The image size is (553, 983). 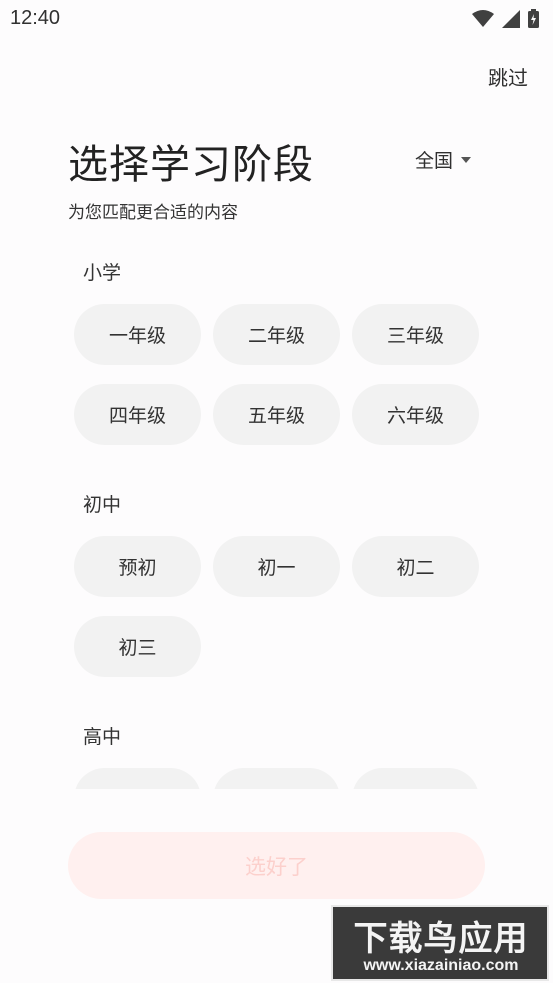 I want to click on status-time: 12:40, so click(x=35, y=18).